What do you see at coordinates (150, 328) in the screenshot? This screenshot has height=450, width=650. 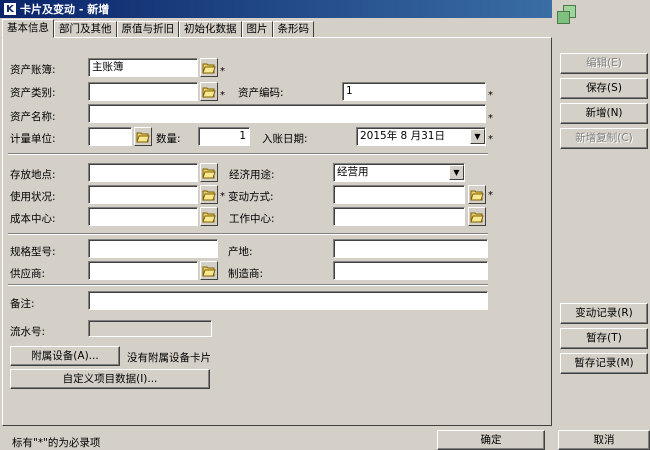 I see `serial-no-field` at bounding box center [150, 328].